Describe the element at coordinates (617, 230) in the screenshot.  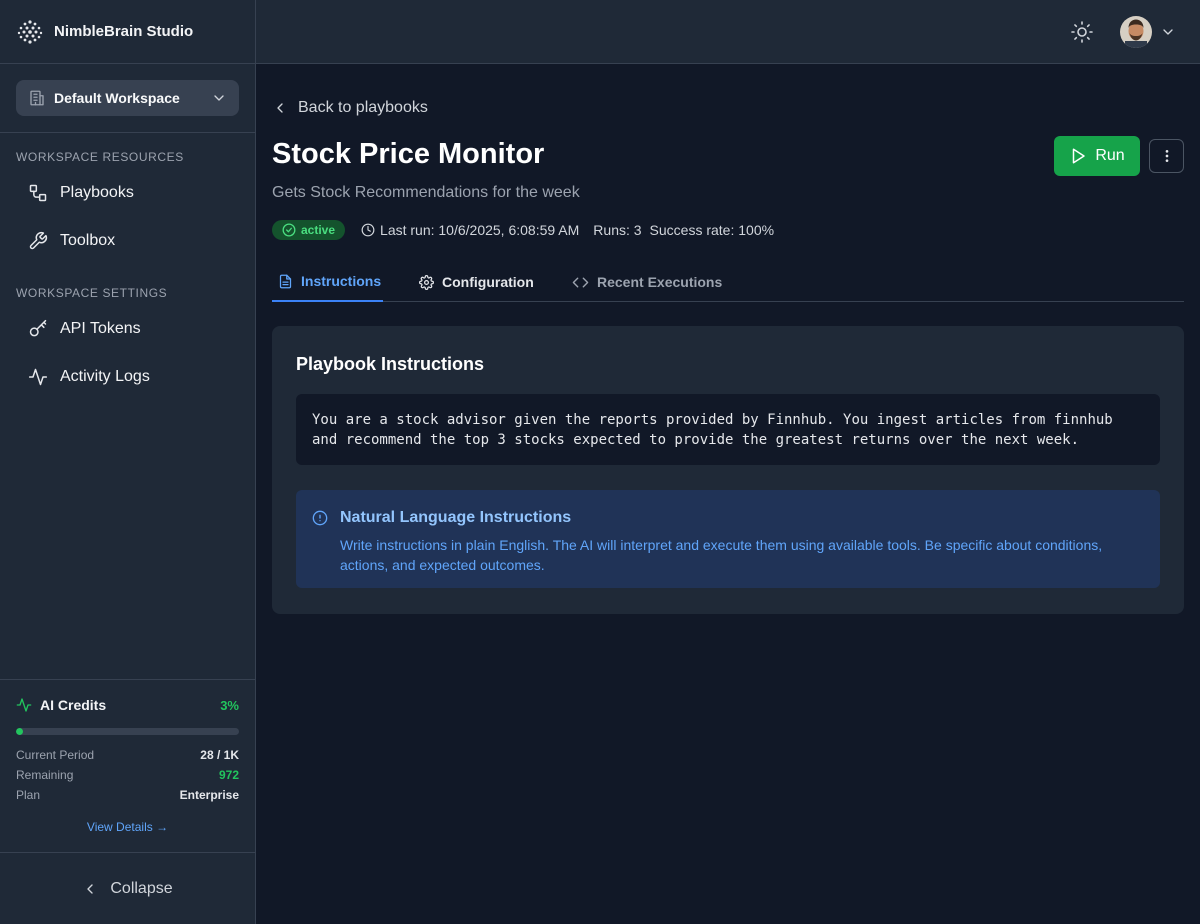
I see `runs-count: Runs: 3` at that location.